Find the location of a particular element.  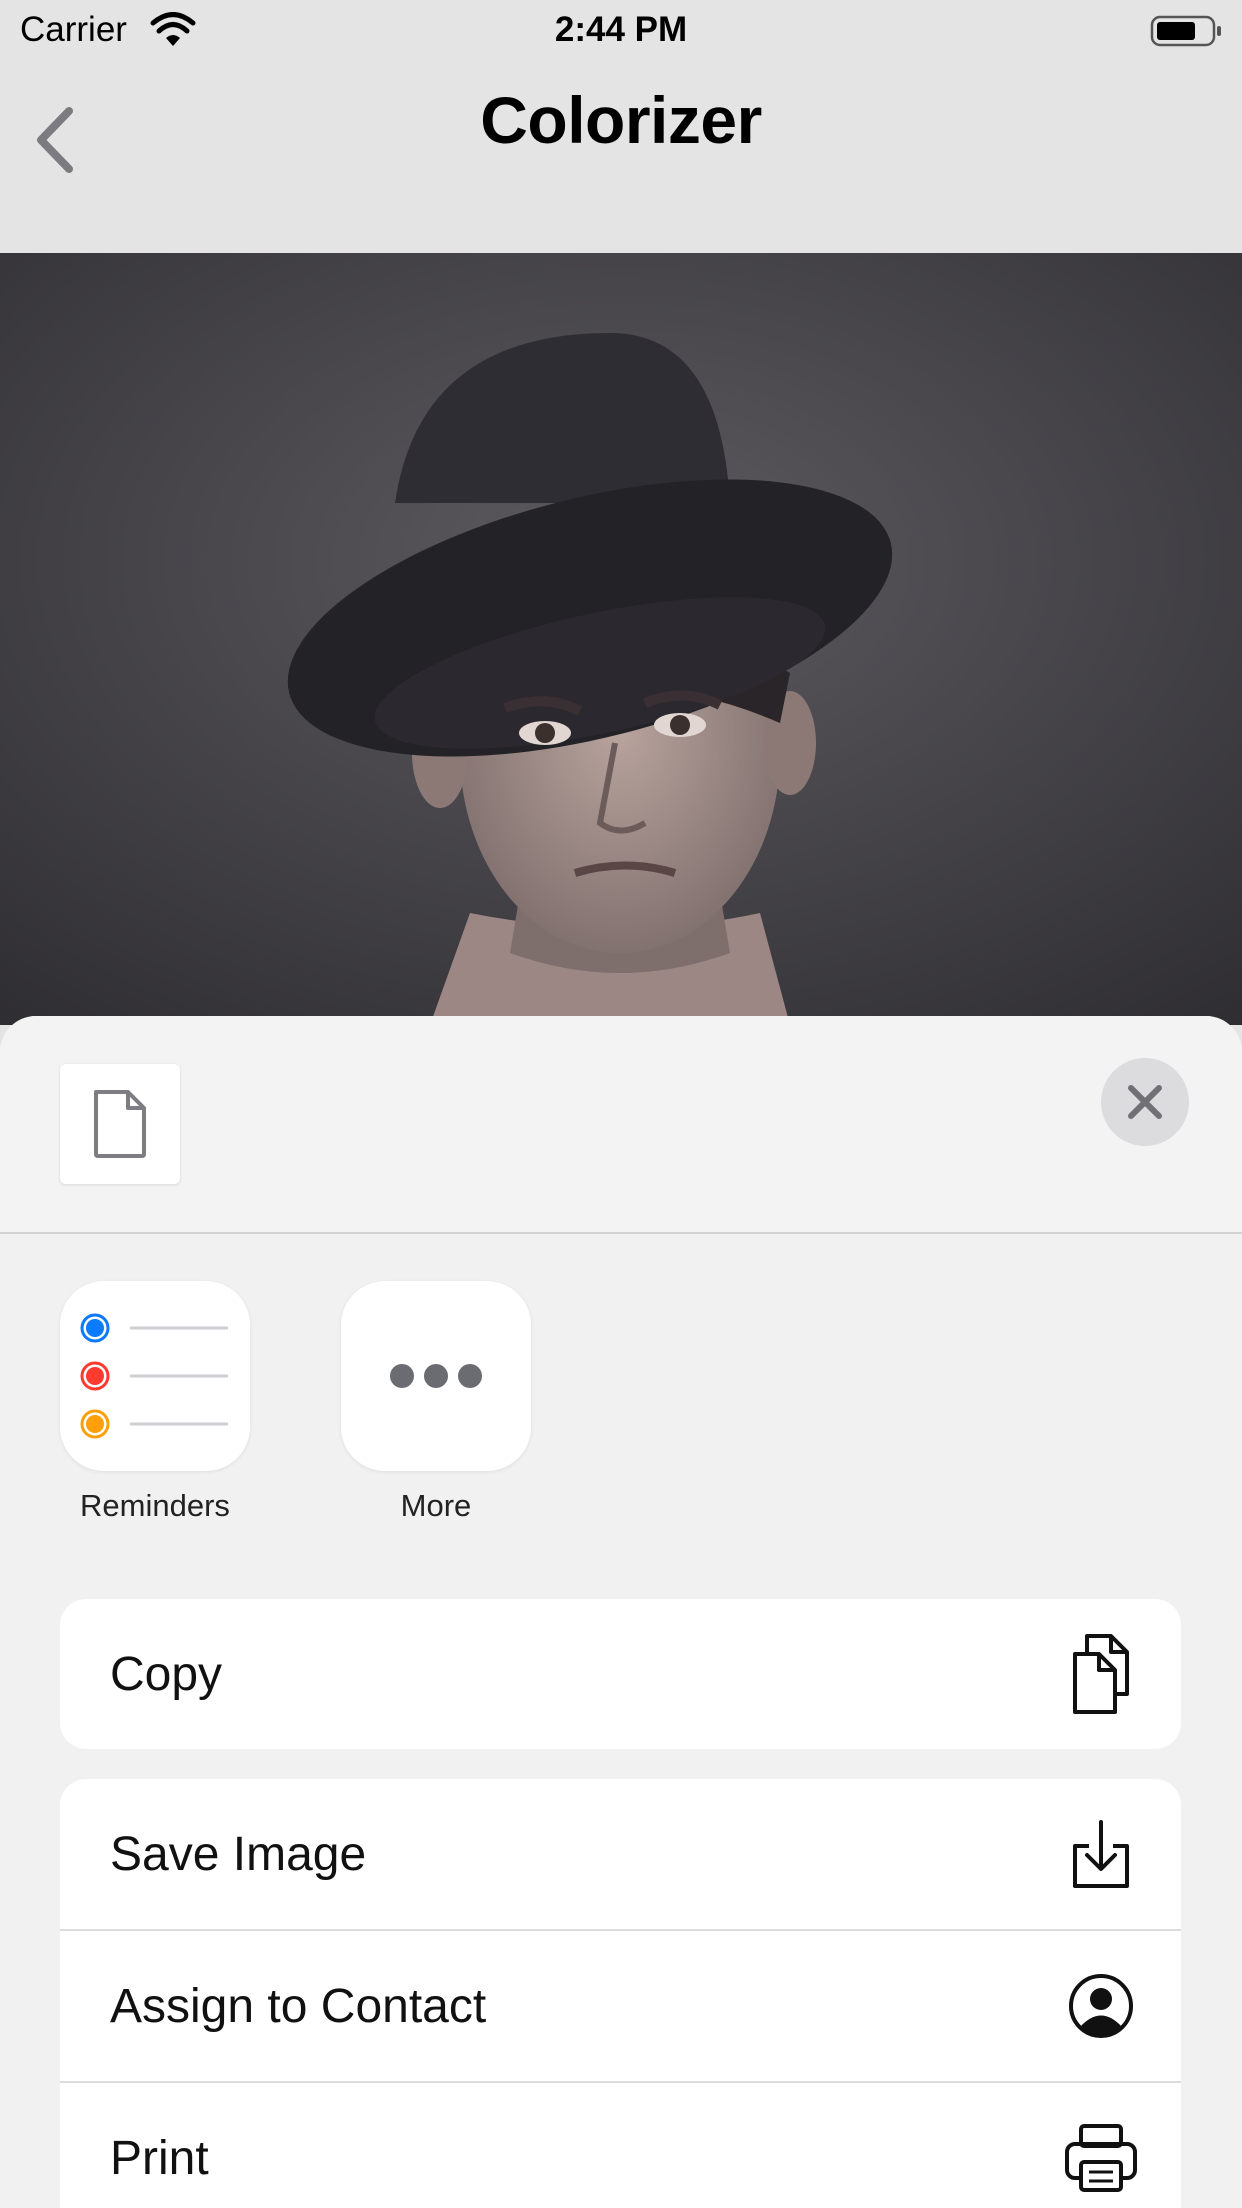

copy-action: Copy is located at coordinates (620, 1674).